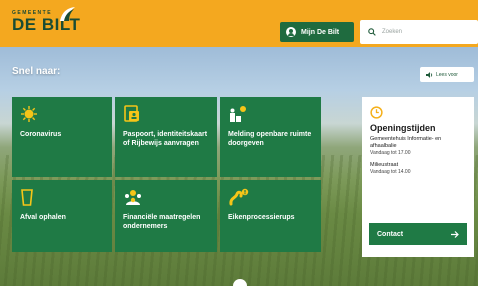 The image size is (478, 286). Describe the element at coordinates (162, 222) in the screenshot. I see `tile-label: Financiële maatregelen ondernemers` at that location.